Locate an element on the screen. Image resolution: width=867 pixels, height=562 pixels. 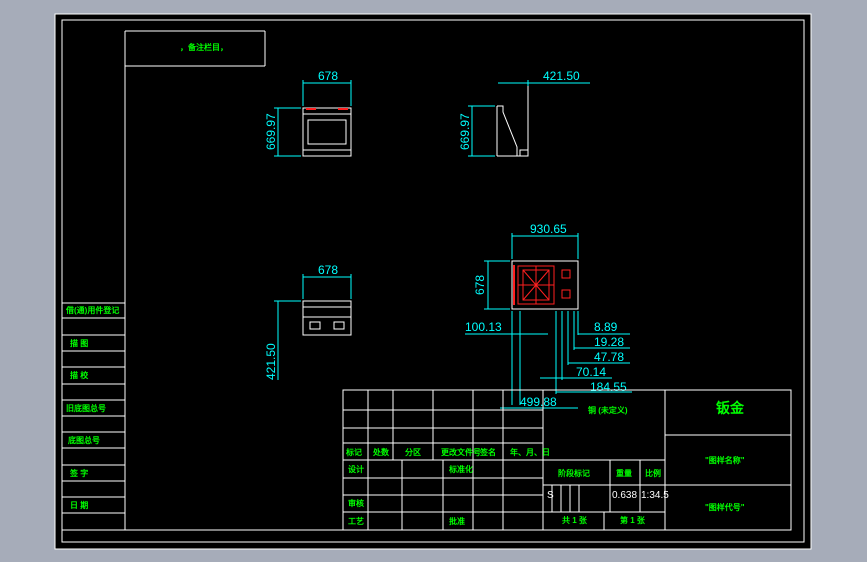
detail-offset-left-dim: 100.13 is located at coordinates (483, 327).